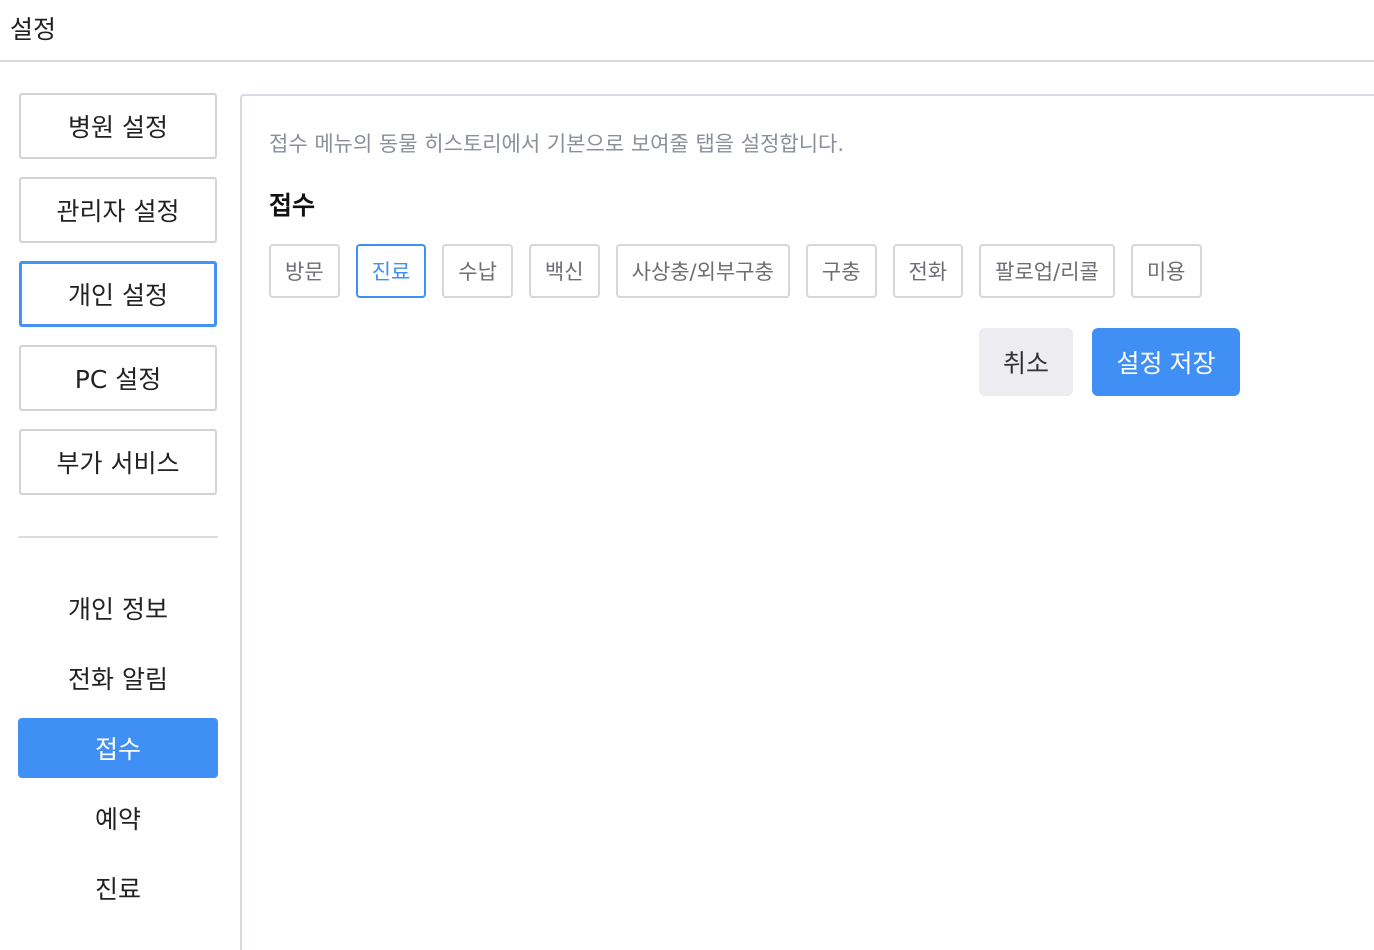  I want to click on tab-option-deworming: 구충, so click(841, 271).